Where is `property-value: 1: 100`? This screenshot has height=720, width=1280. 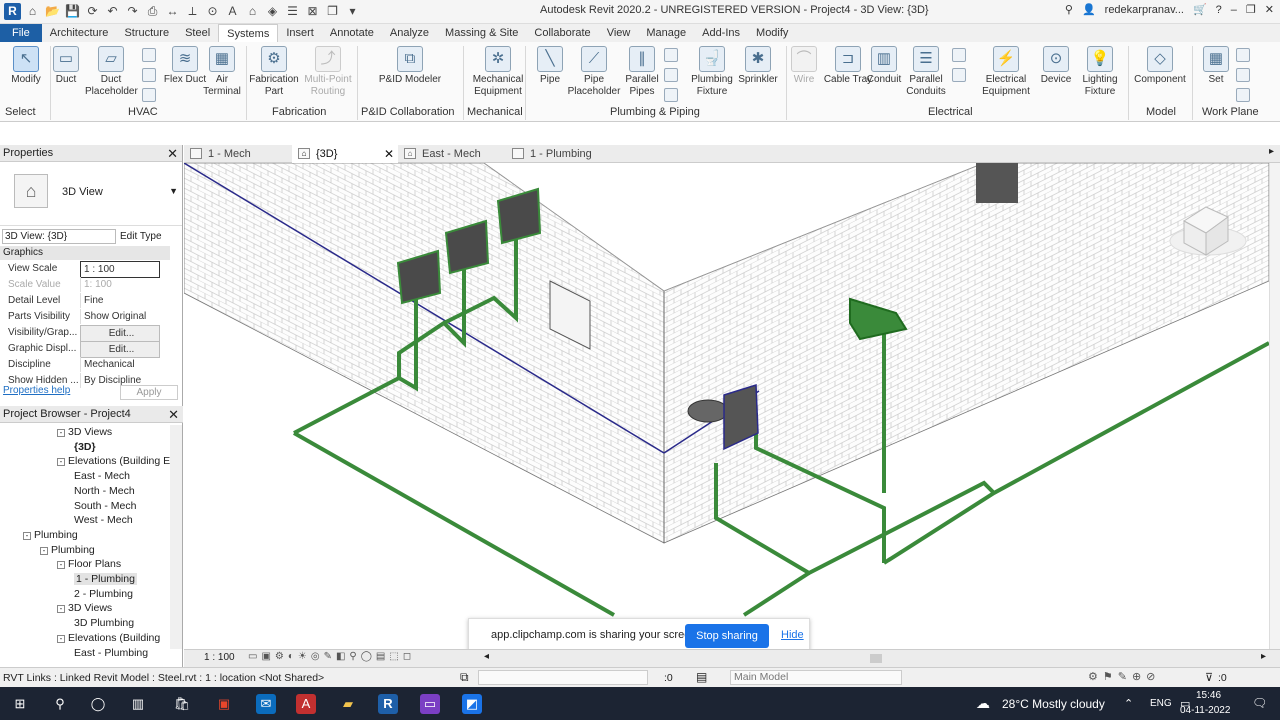
property-value: 1: 100 is located at coordinates (120, 284).